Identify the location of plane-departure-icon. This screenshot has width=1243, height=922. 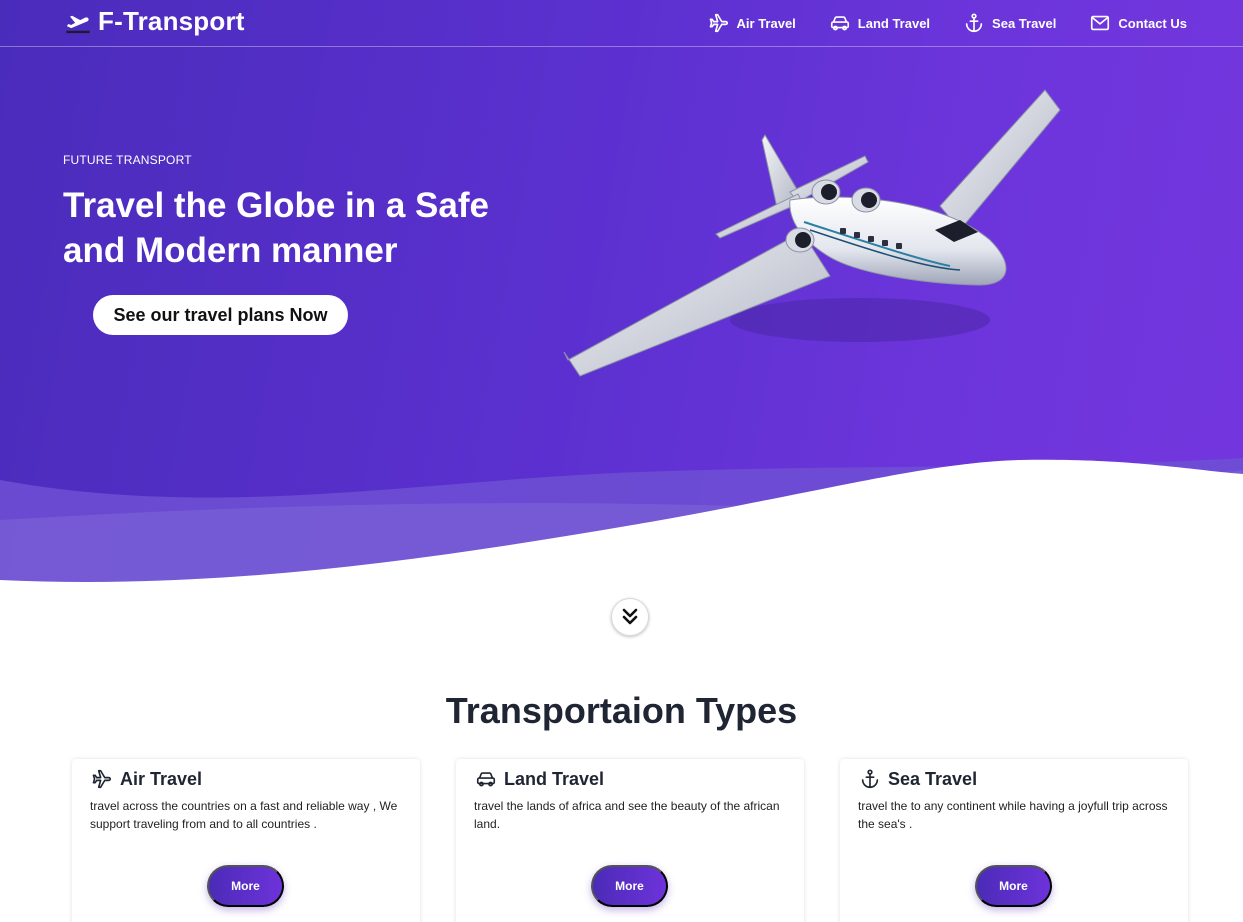
(78, 24).